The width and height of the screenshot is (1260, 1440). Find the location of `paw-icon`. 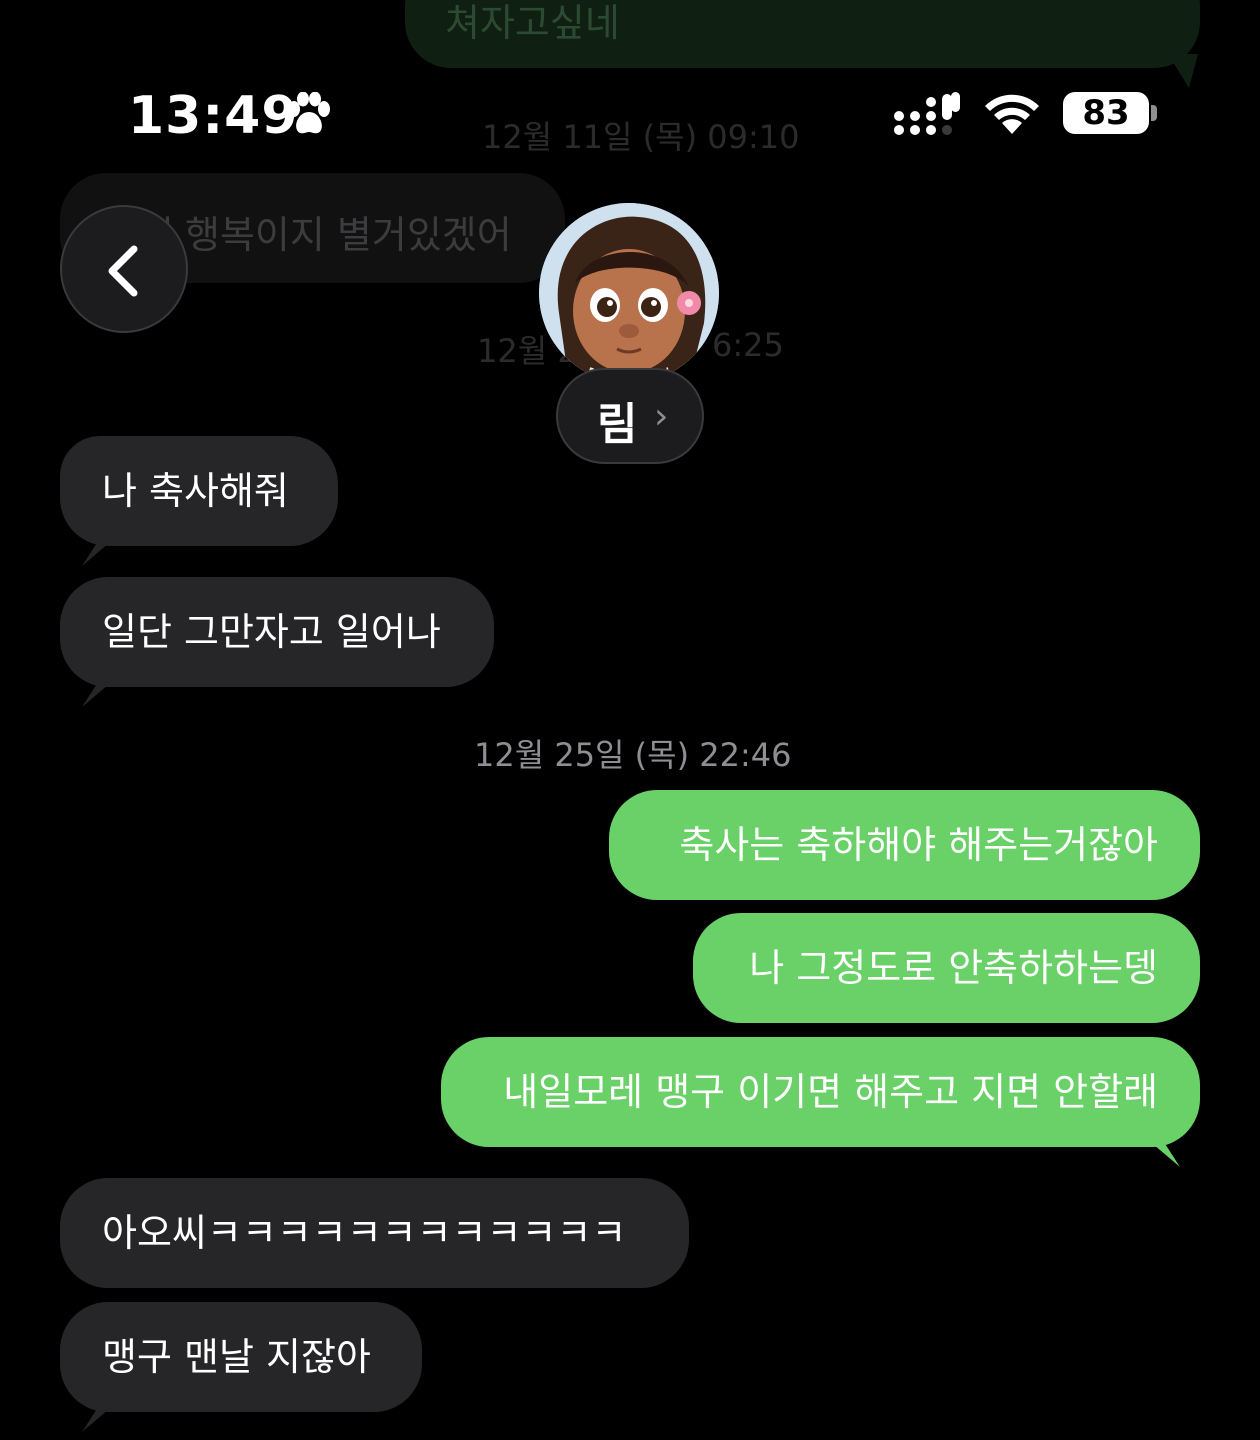

paw-icon is located at coordinates (309, 113).